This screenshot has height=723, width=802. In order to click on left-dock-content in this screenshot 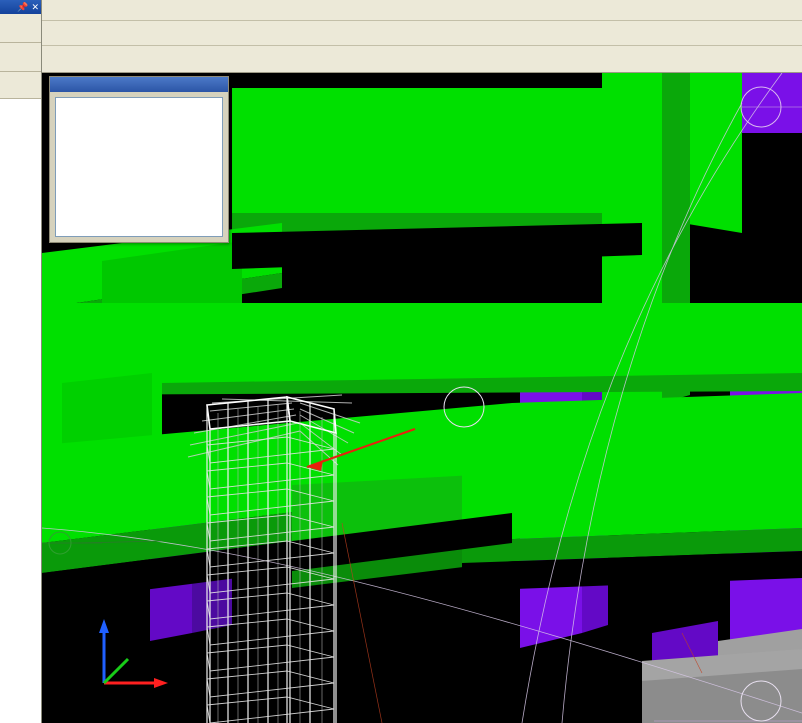, I will do `click(20, 399)`.